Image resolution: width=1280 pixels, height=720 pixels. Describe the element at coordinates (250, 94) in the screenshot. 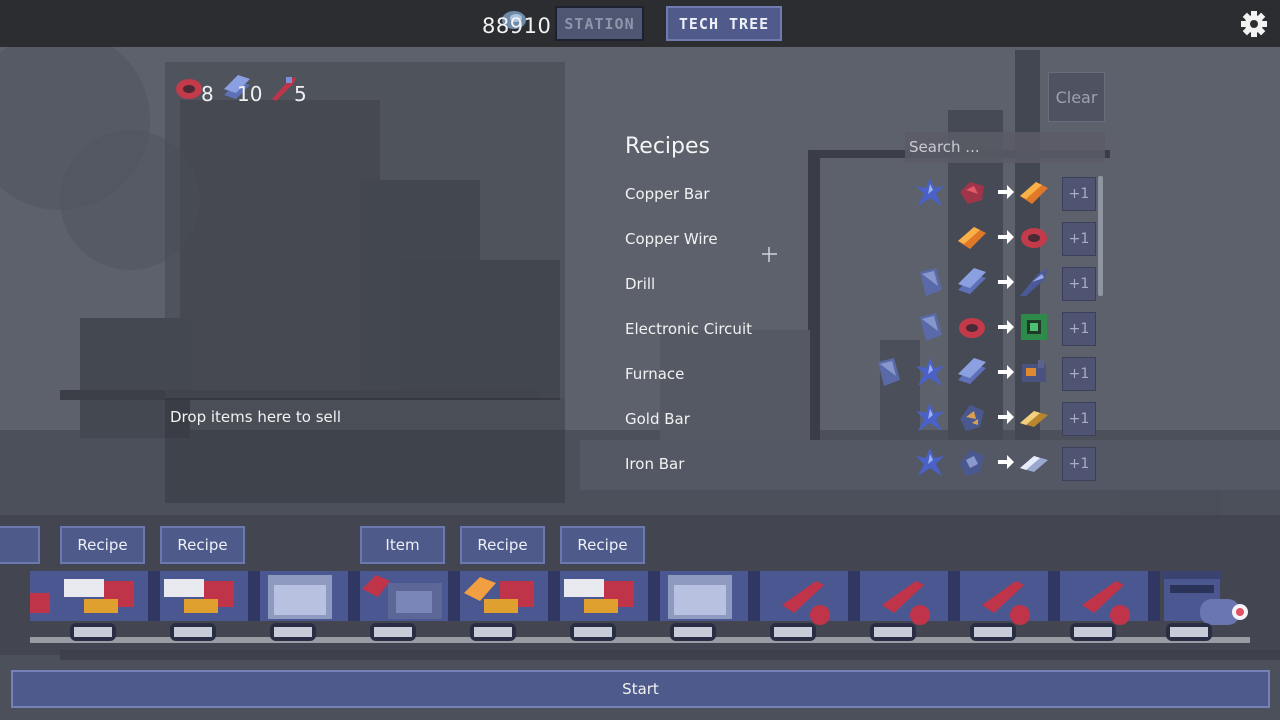

I see `inventory-count: 10` at that location.